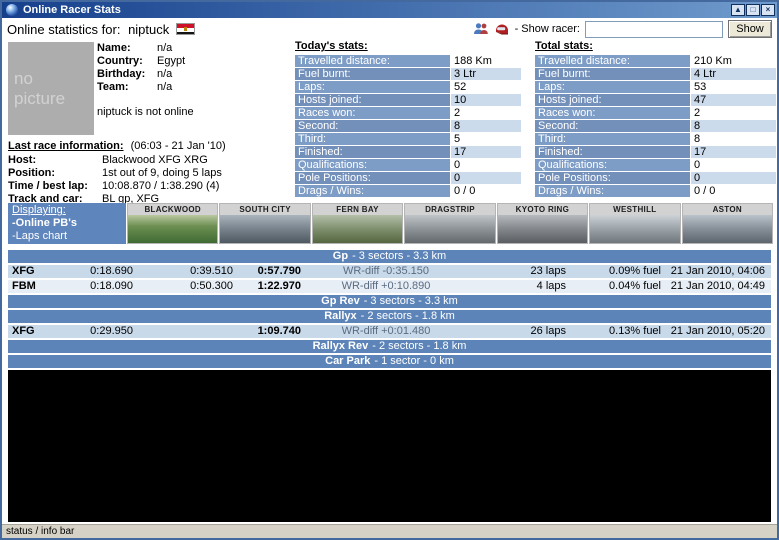  Describe the element at coordinates (502, 29) in the screenshot. I see `helmet-icon` at that location.